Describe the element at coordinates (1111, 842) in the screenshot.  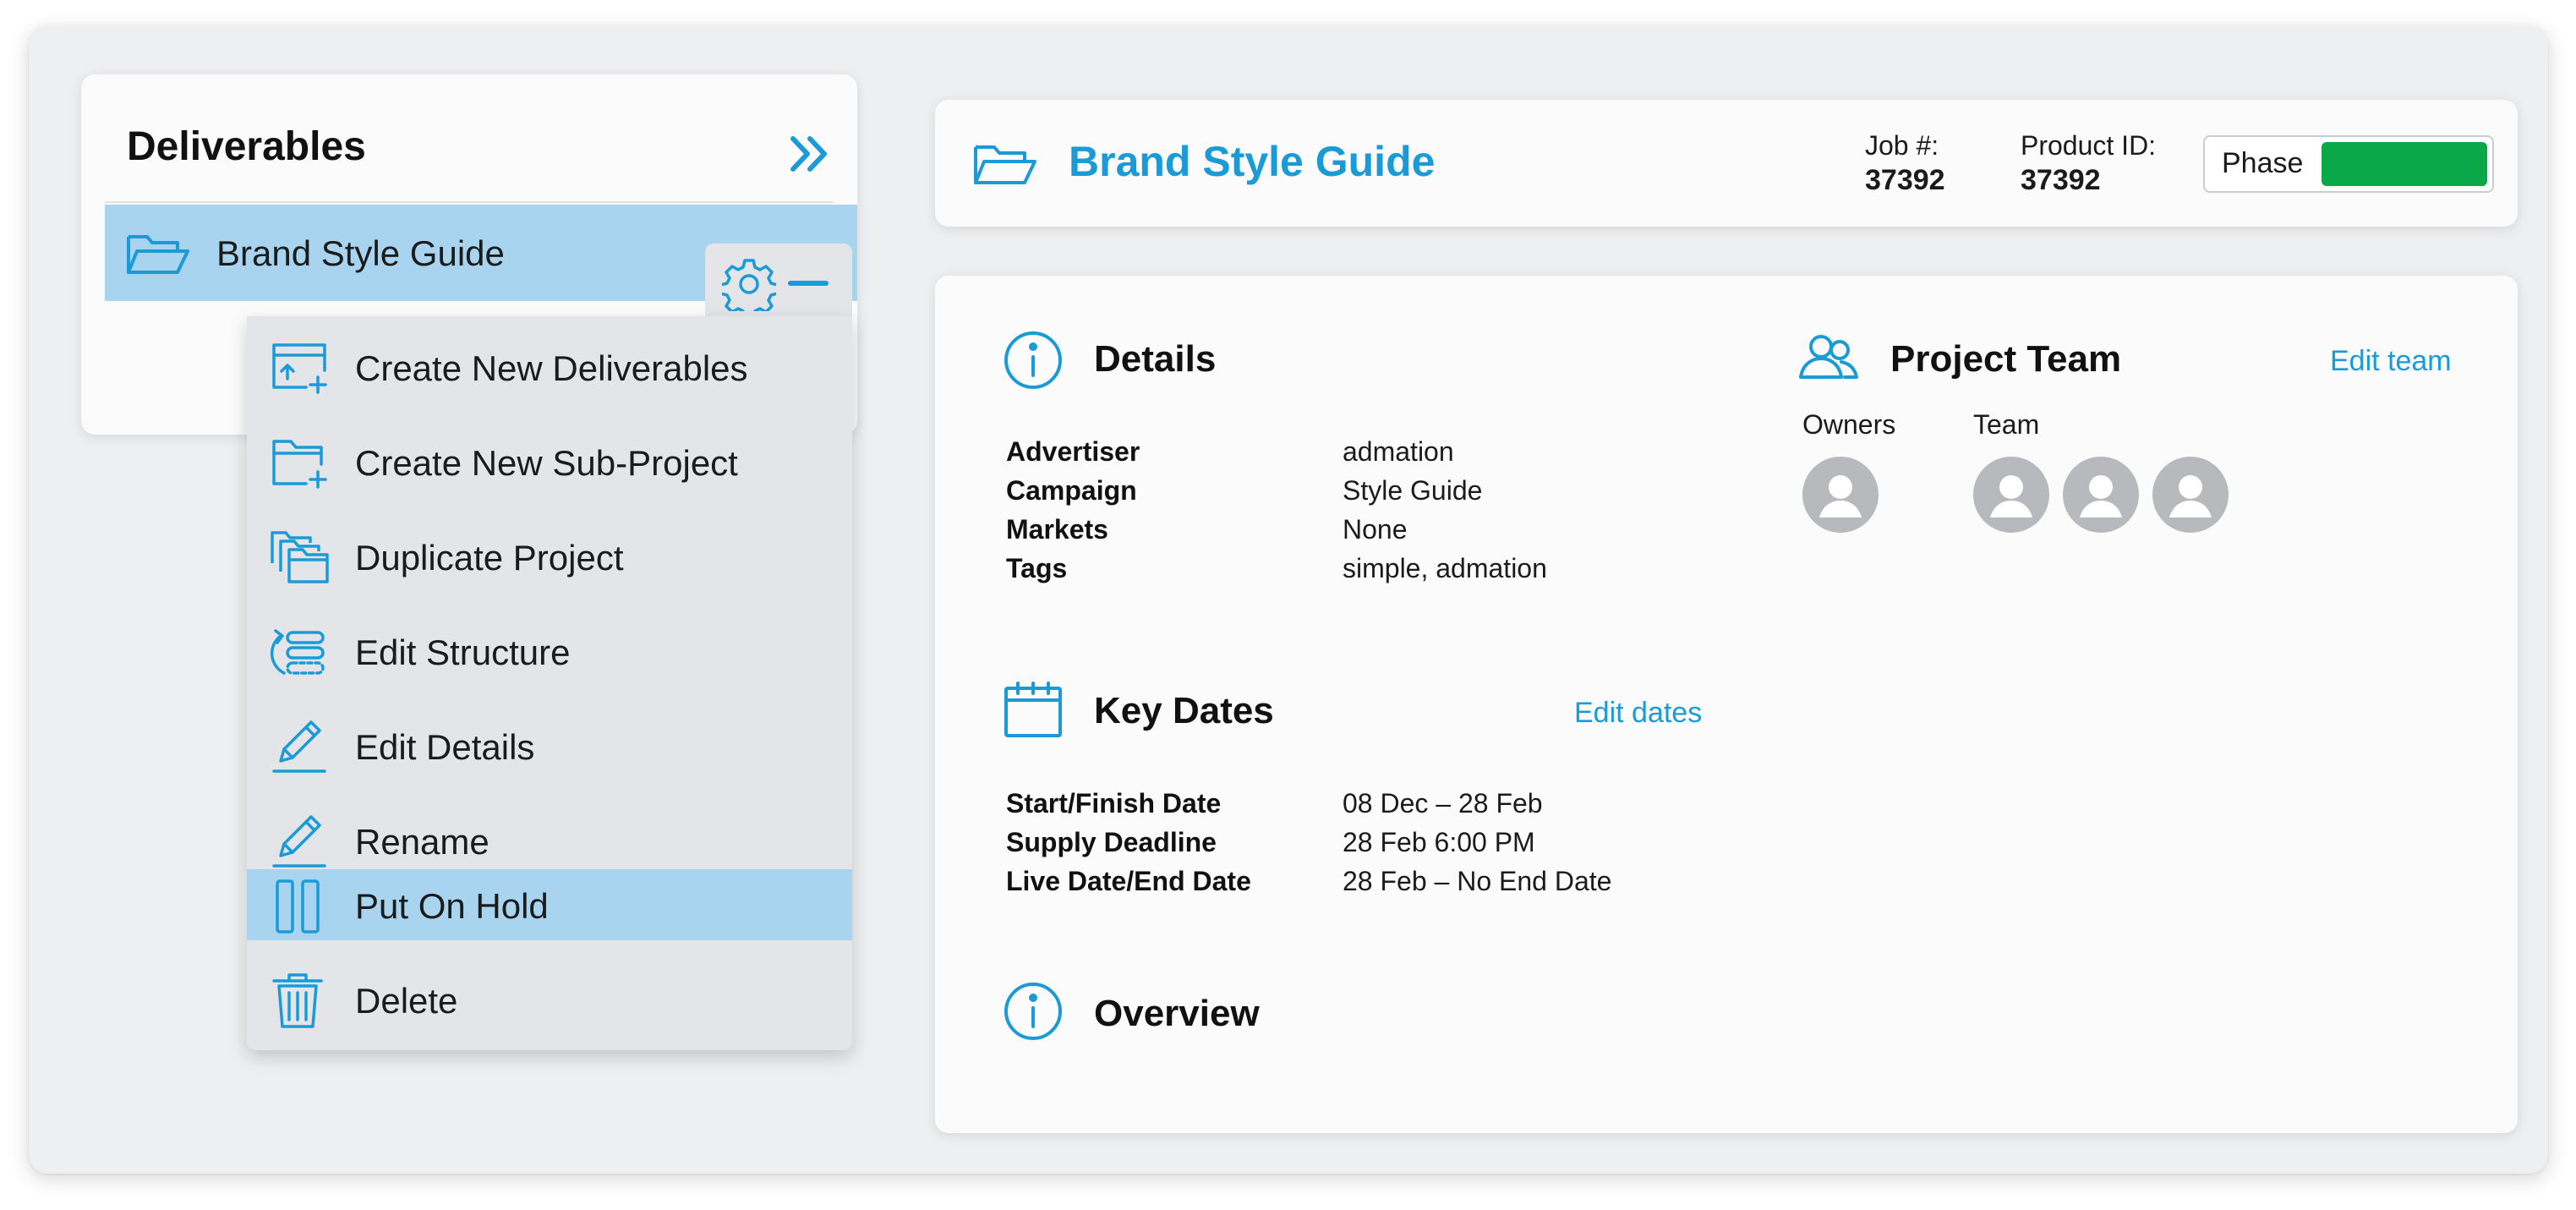
I see `date-key: Supply Deadline` at that location.